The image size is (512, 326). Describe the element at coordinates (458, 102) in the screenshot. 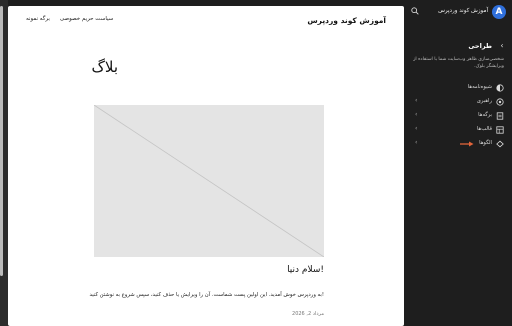

I see `menu-item-navigation: راهبری ‹` at that location.